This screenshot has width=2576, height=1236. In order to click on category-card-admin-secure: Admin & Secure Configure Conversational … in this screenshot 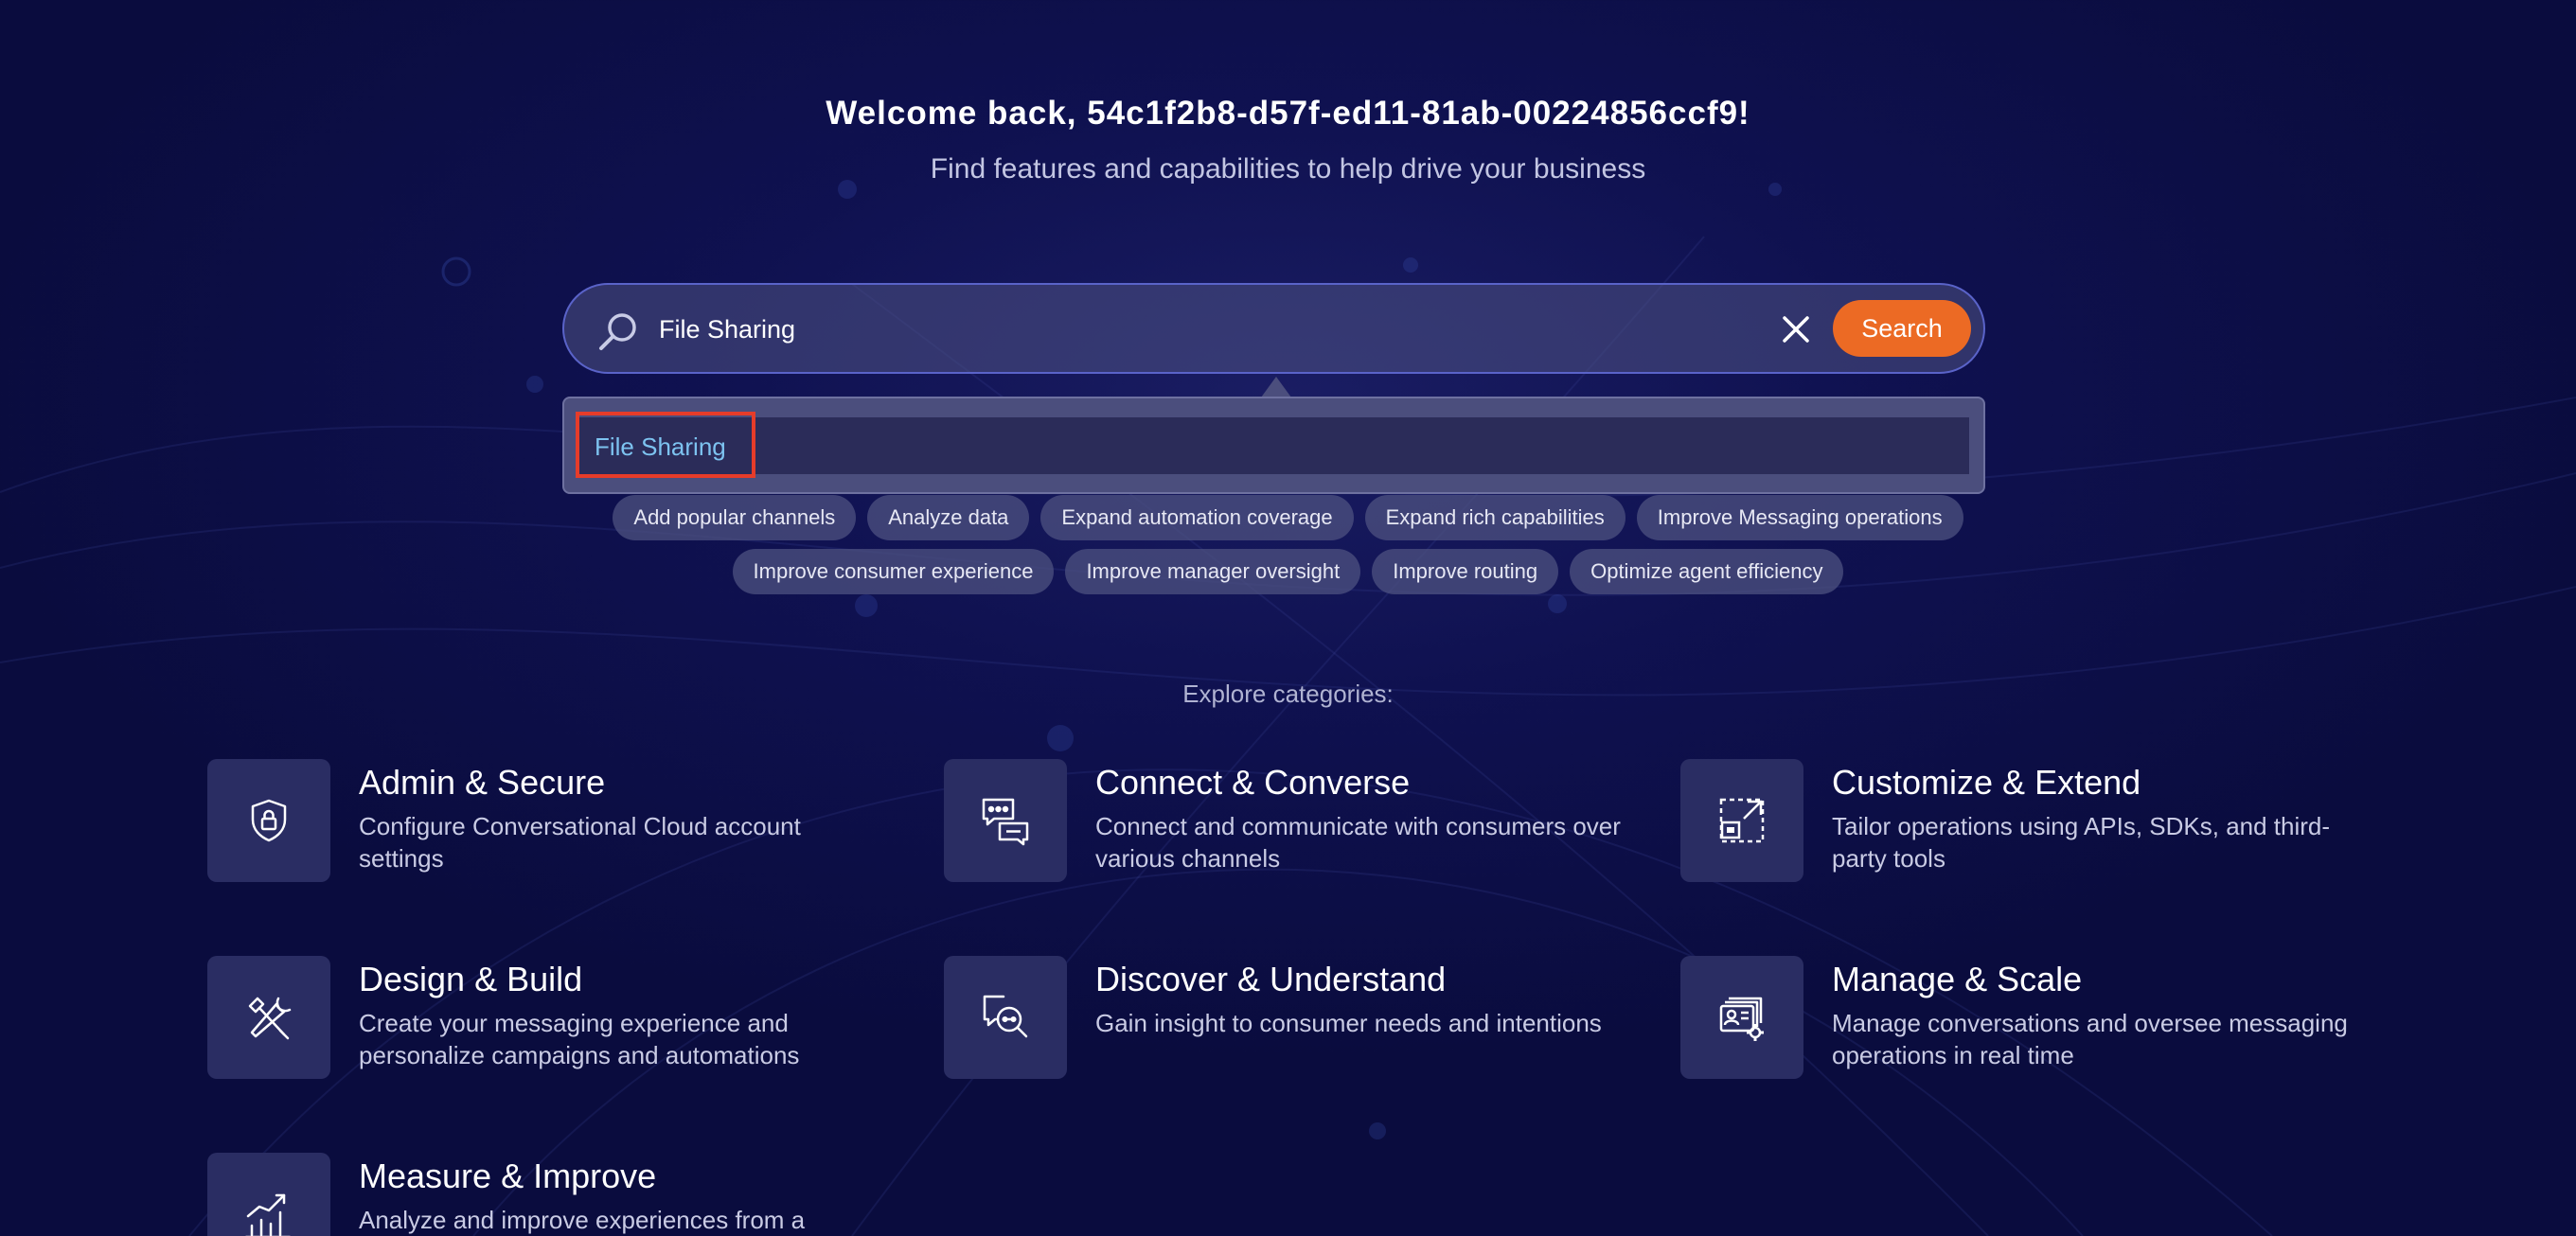, I will do `click(548, 820)`.